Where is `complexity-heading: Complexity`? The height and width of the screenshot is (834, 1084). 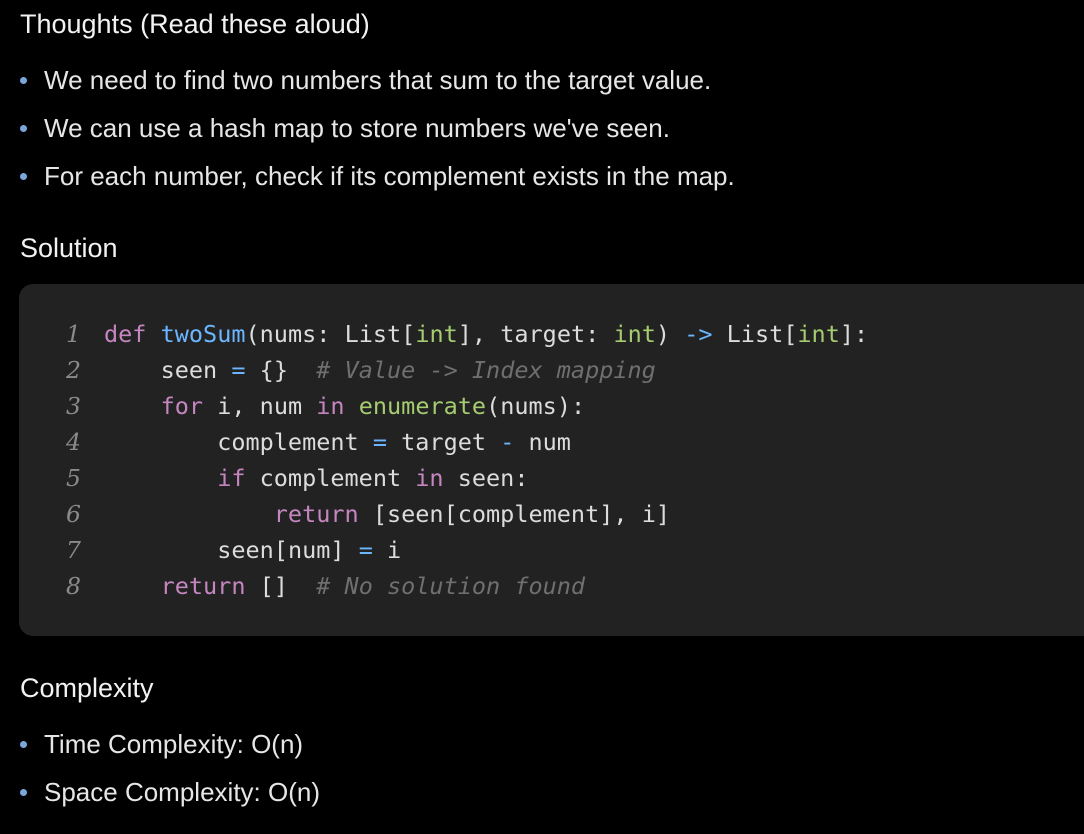
complexity-heading: Complexity is located at coordinates (87, 688).